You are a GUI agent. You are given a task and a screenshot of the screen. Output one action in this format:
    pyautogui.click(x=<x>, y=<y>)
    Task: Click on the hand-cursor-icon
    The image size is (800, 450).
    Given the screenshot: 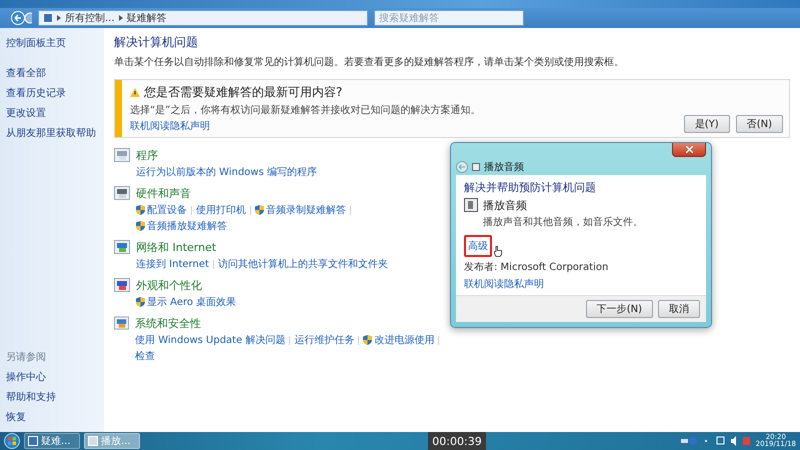 What is the action you would take?
    pyautogui.click(x=498, y=251)
    